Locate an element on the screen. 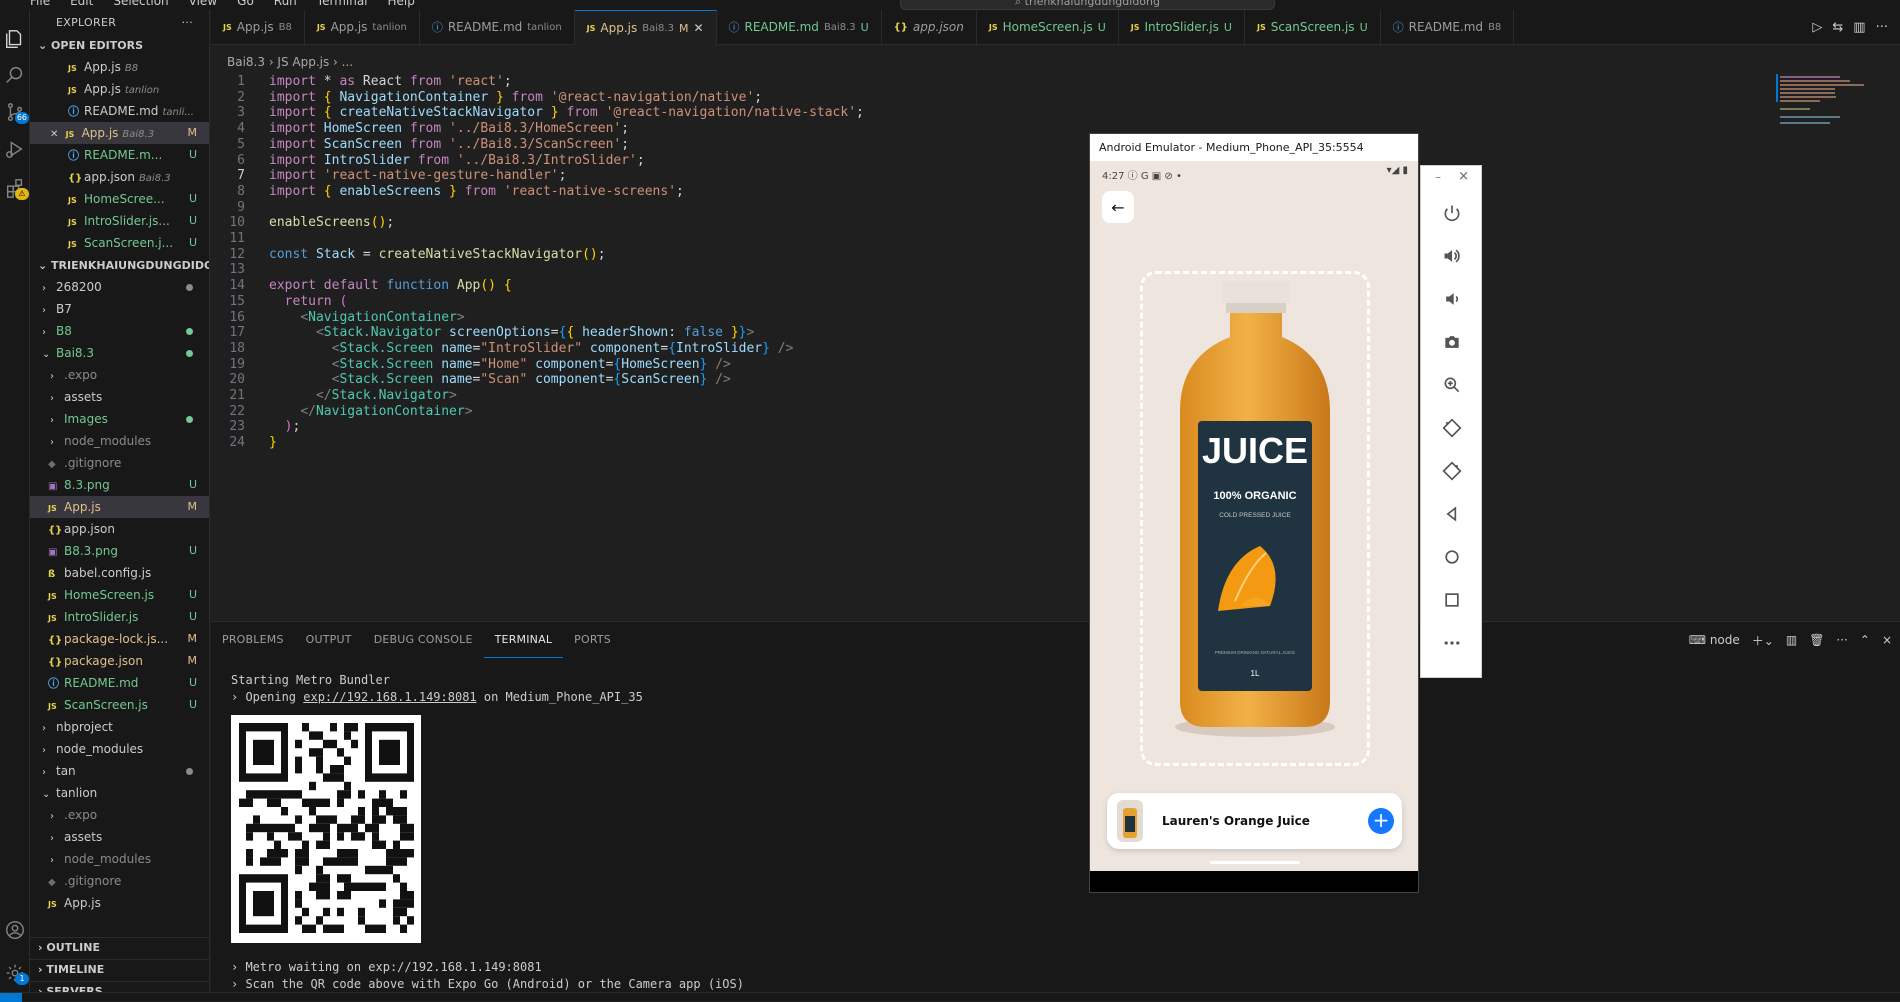 The width and height of the screenshot is (1900, 1002). folder-item: › assets is located at coordinates (119, 837).